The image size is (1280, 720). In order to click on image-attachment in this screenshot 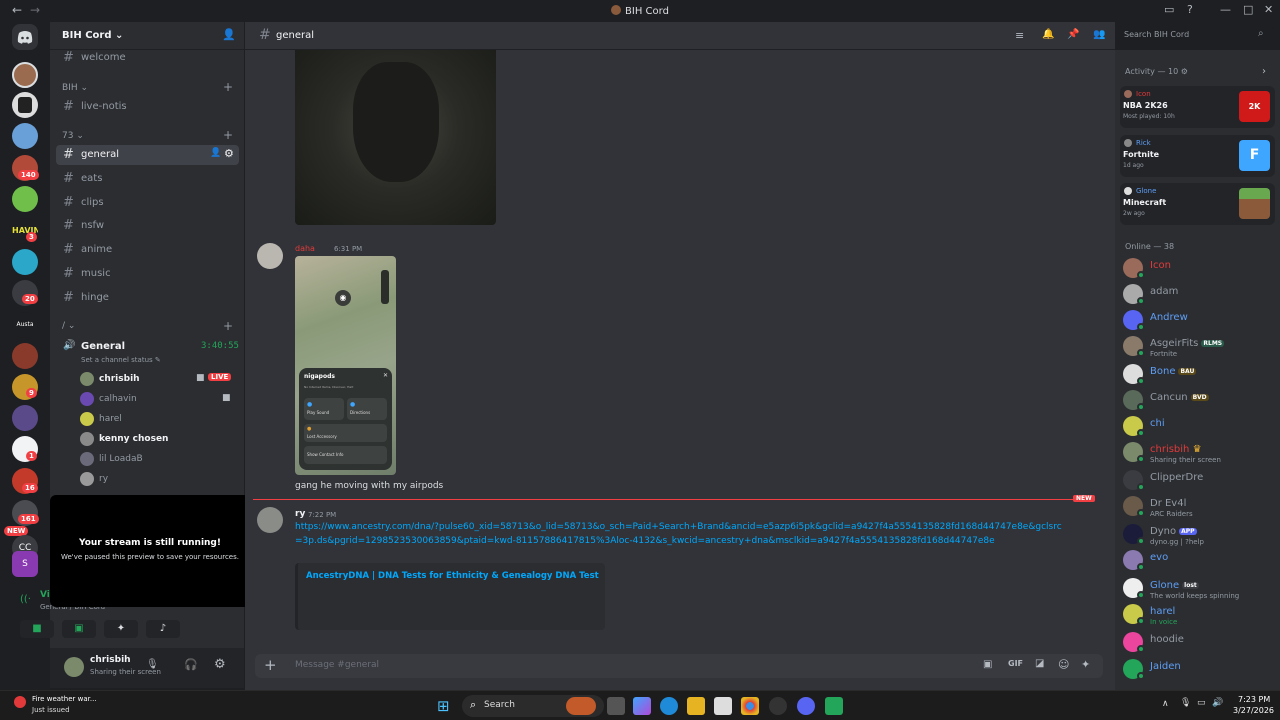, I will do `click(395, 137)`.